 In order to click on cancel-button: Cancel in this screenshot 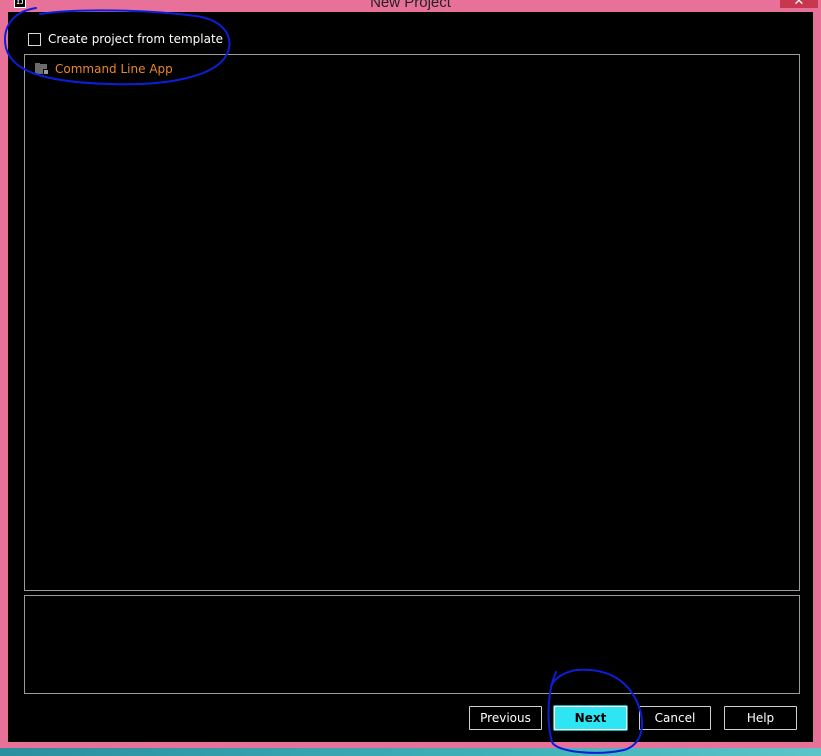, I will do `click(675, 718)`.